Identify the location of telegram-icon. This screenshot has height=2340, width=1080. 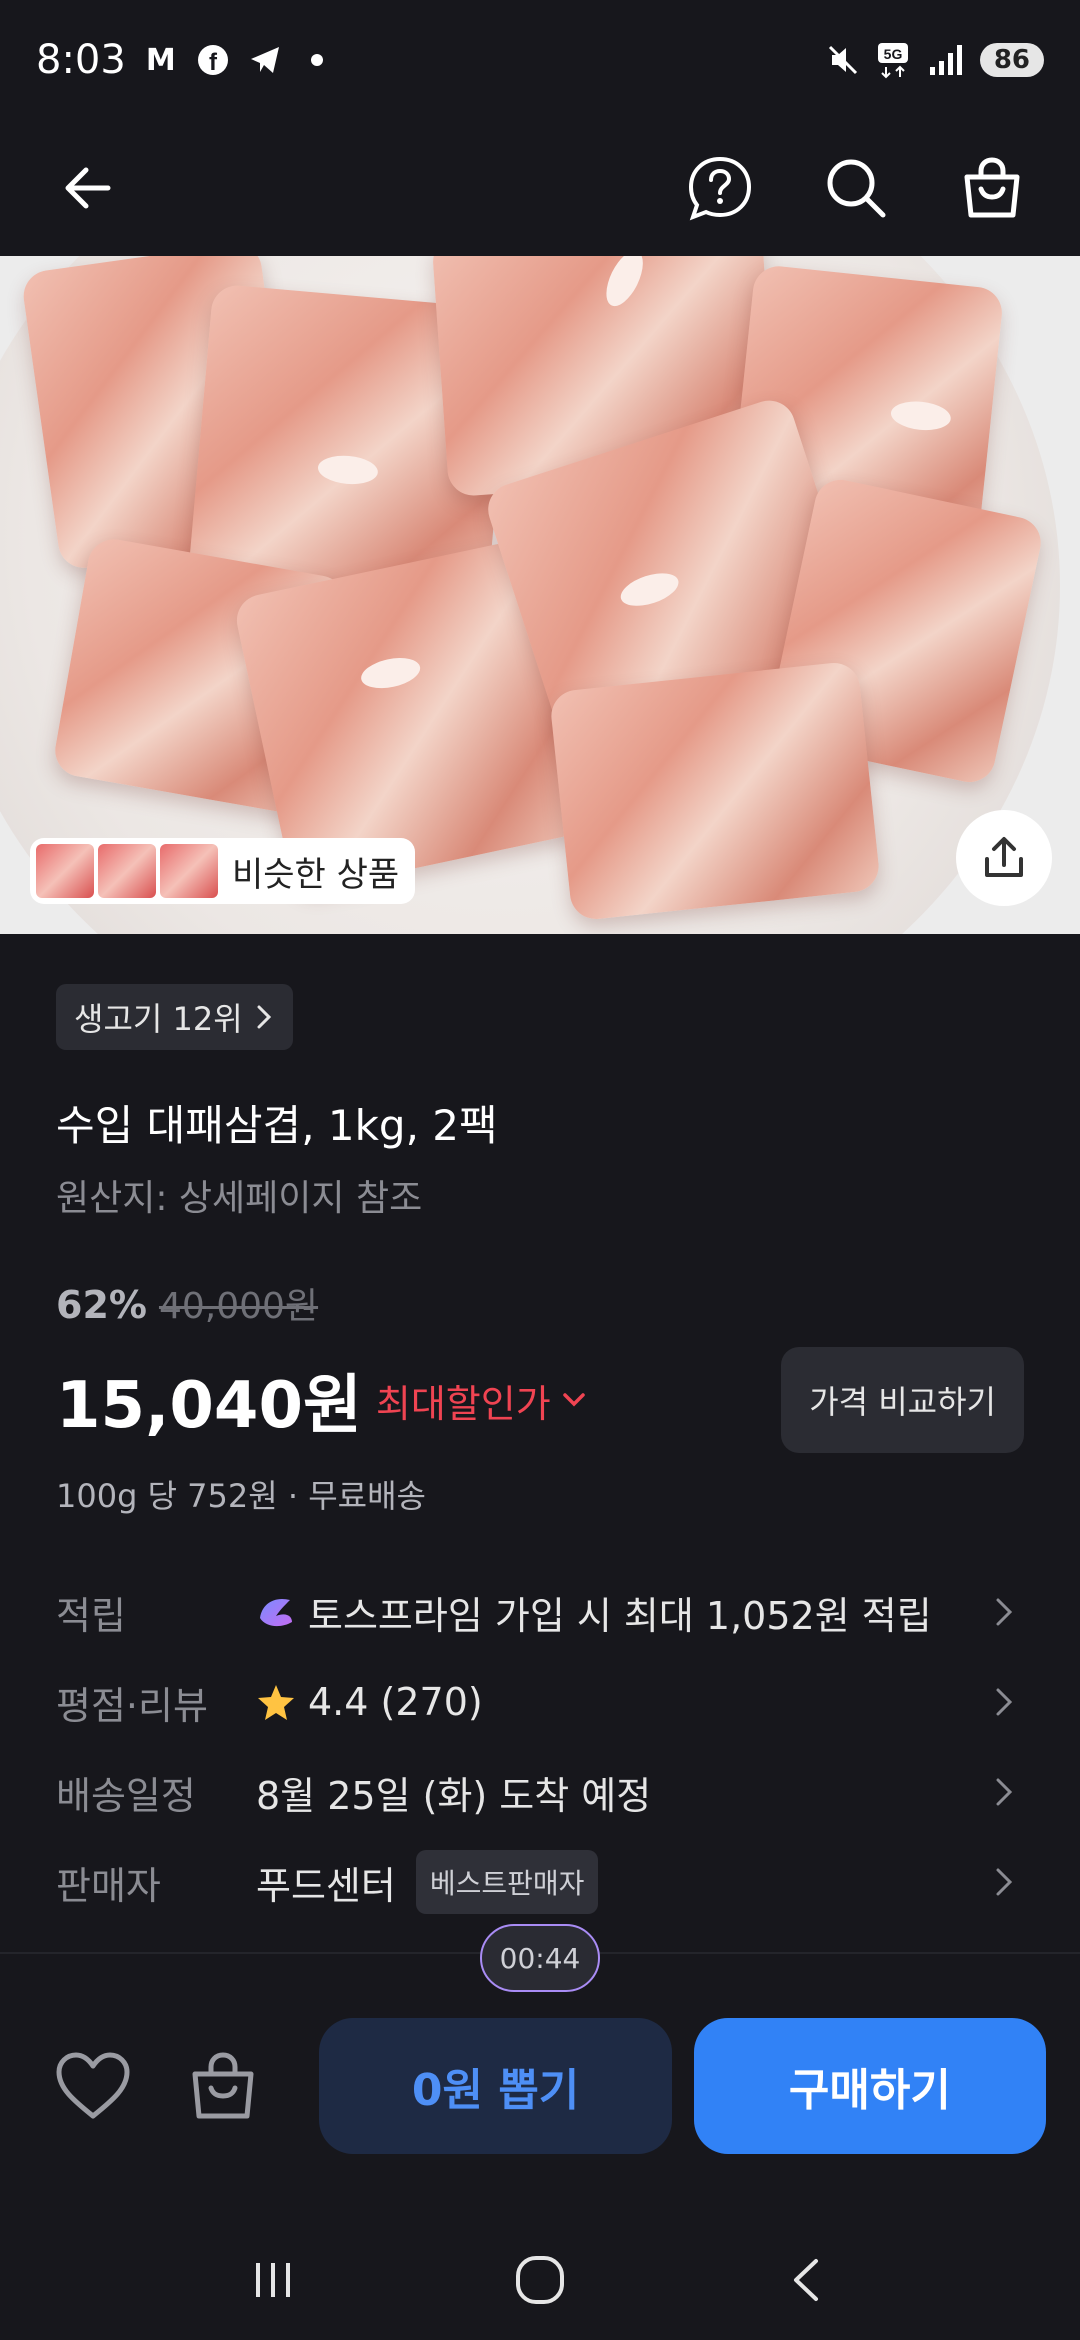
(265, 60).